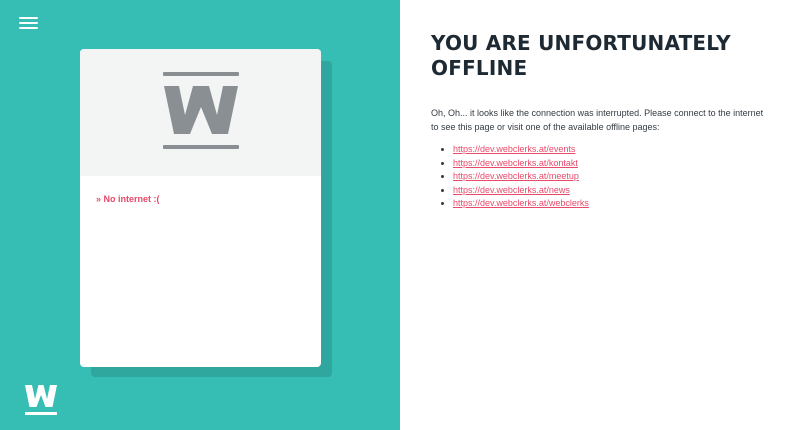  What do you see at coordinates (128, 199) in the screenshot?
I see `no-internet-message: » No internet :(` at bounding box center [128, 199].